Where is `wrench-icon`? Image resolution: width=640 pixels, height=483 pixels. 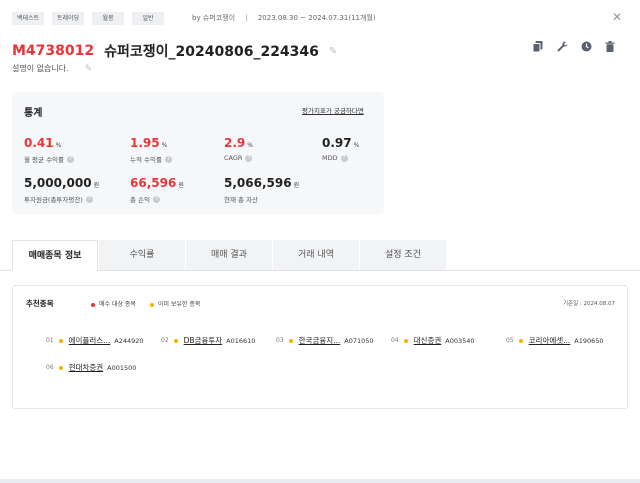 wrench-icon is located at coordinates (562, 46).